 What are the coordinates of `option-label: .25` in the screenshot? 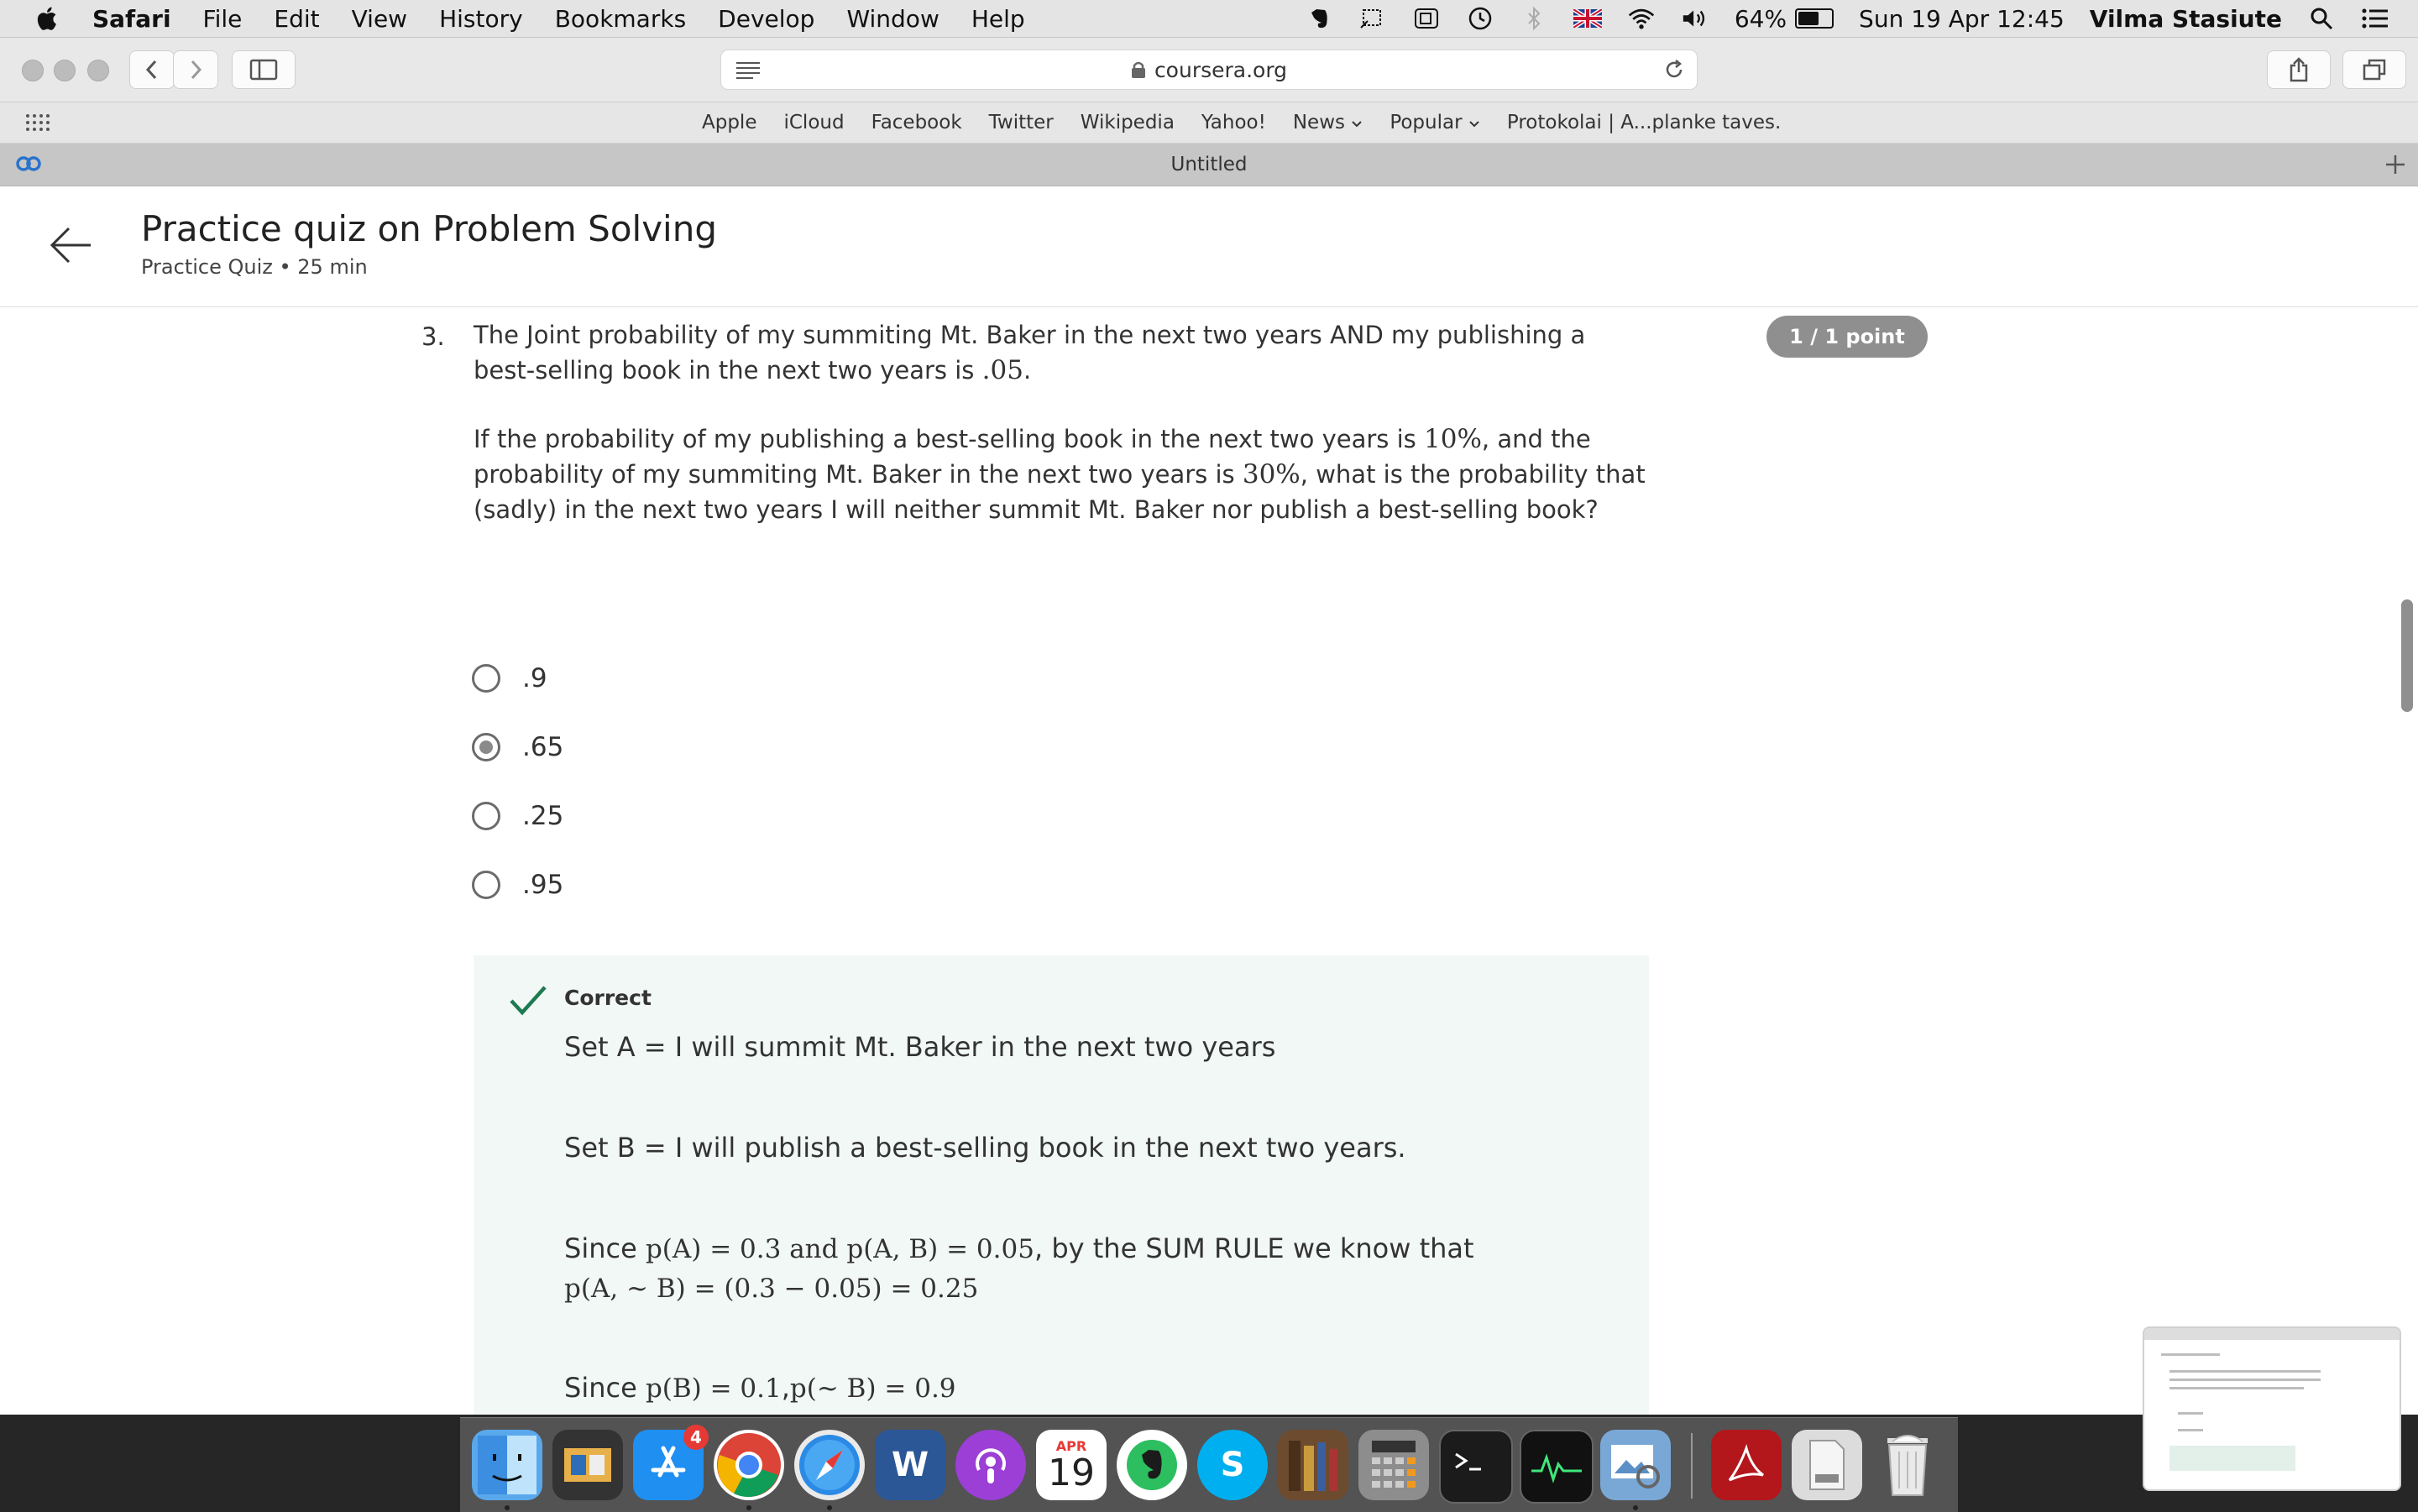 It's located at (543, 816).